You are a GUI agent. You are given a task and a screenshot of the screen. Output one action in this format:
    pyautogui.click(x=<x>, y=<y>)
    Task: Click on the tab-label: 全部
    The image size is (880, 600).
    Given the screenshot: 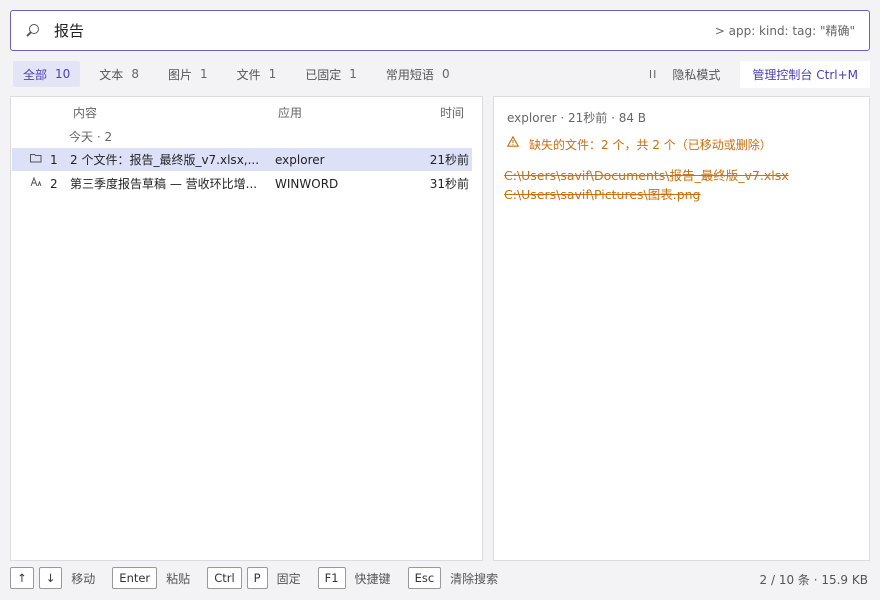 What is the action you would take?
    pyautogui.click(x=35, y=74)
    